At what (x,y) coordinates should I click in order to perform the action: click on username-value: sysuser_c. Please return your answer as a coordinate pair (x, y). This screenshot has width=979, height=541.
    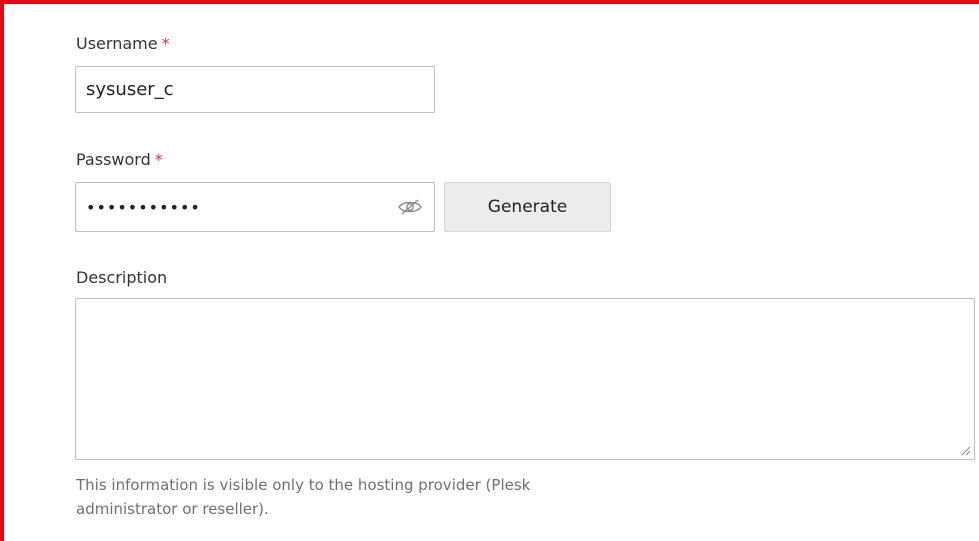
    Looking at the image, I should click on (130, 89).